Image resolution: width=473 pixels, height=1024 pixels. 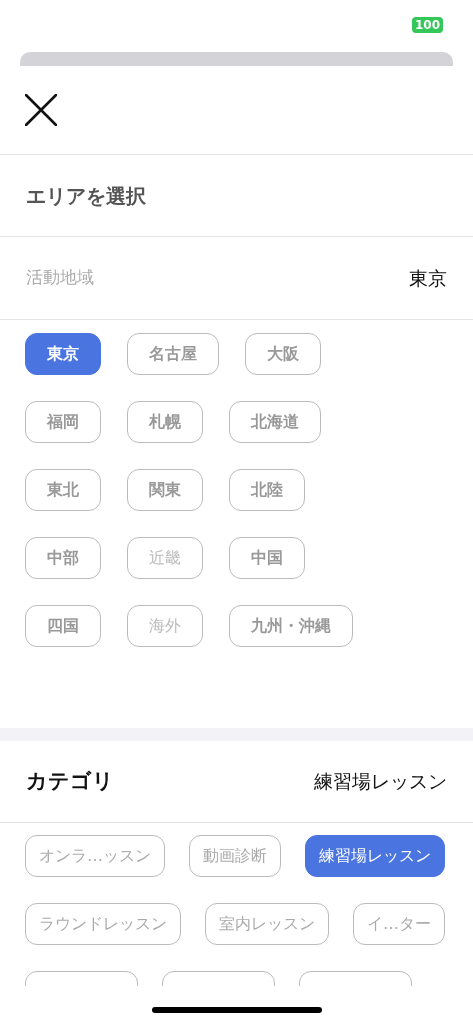 I want to click on area-chip: 名古屋, so click(x=173, y=354).